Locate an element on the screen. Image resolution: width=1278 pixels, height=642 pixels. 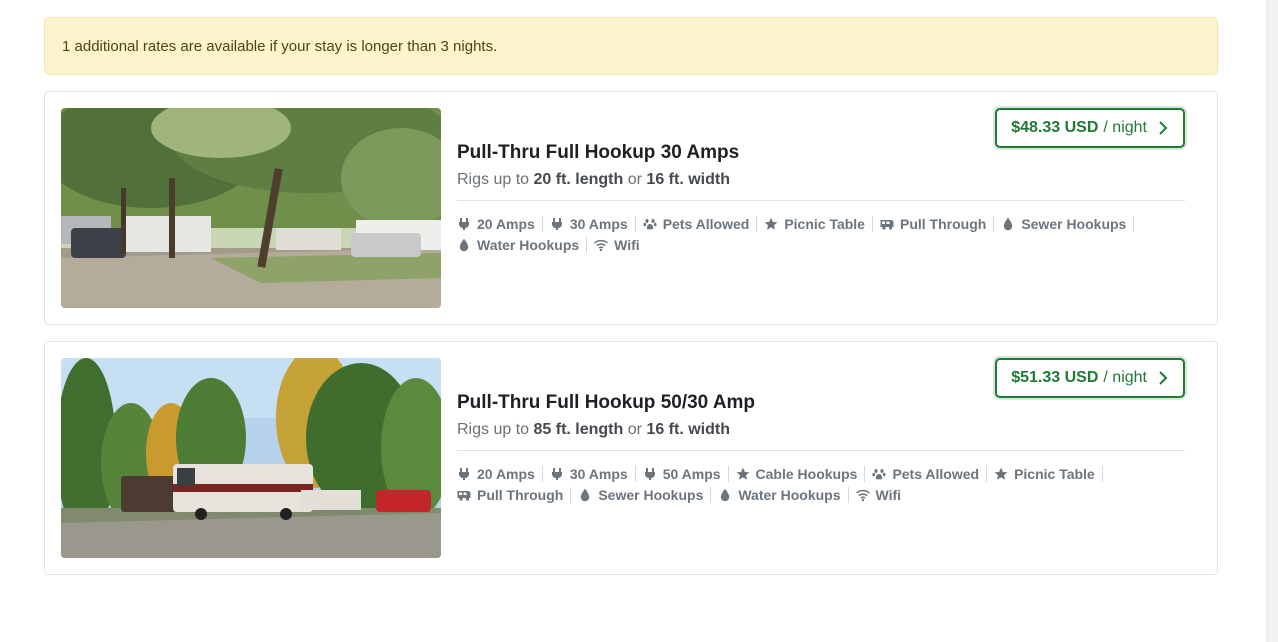
amenity-item: Cable Hookups is located at coordinates (801, 474).